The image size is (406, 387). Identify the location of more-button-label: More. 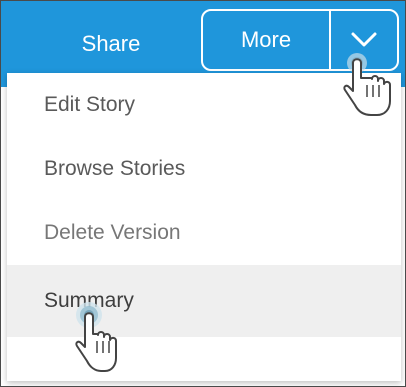
(266, 39).